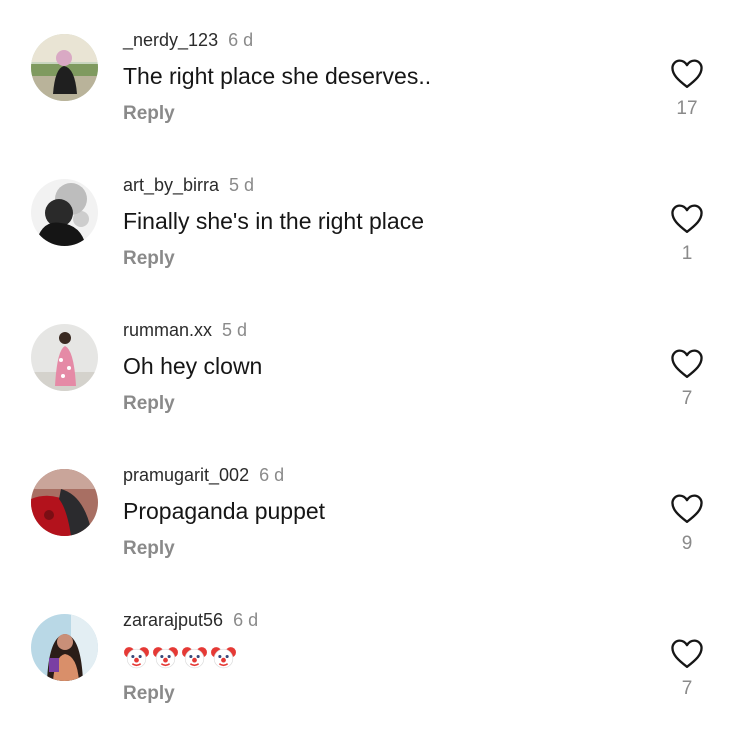 The width and height of the screenshot is (740, 747). What do you see at coordinates (277, 76) in the screenshot?
I see `comment-text: The right place she deserves..` at bounding box center [277, 76].